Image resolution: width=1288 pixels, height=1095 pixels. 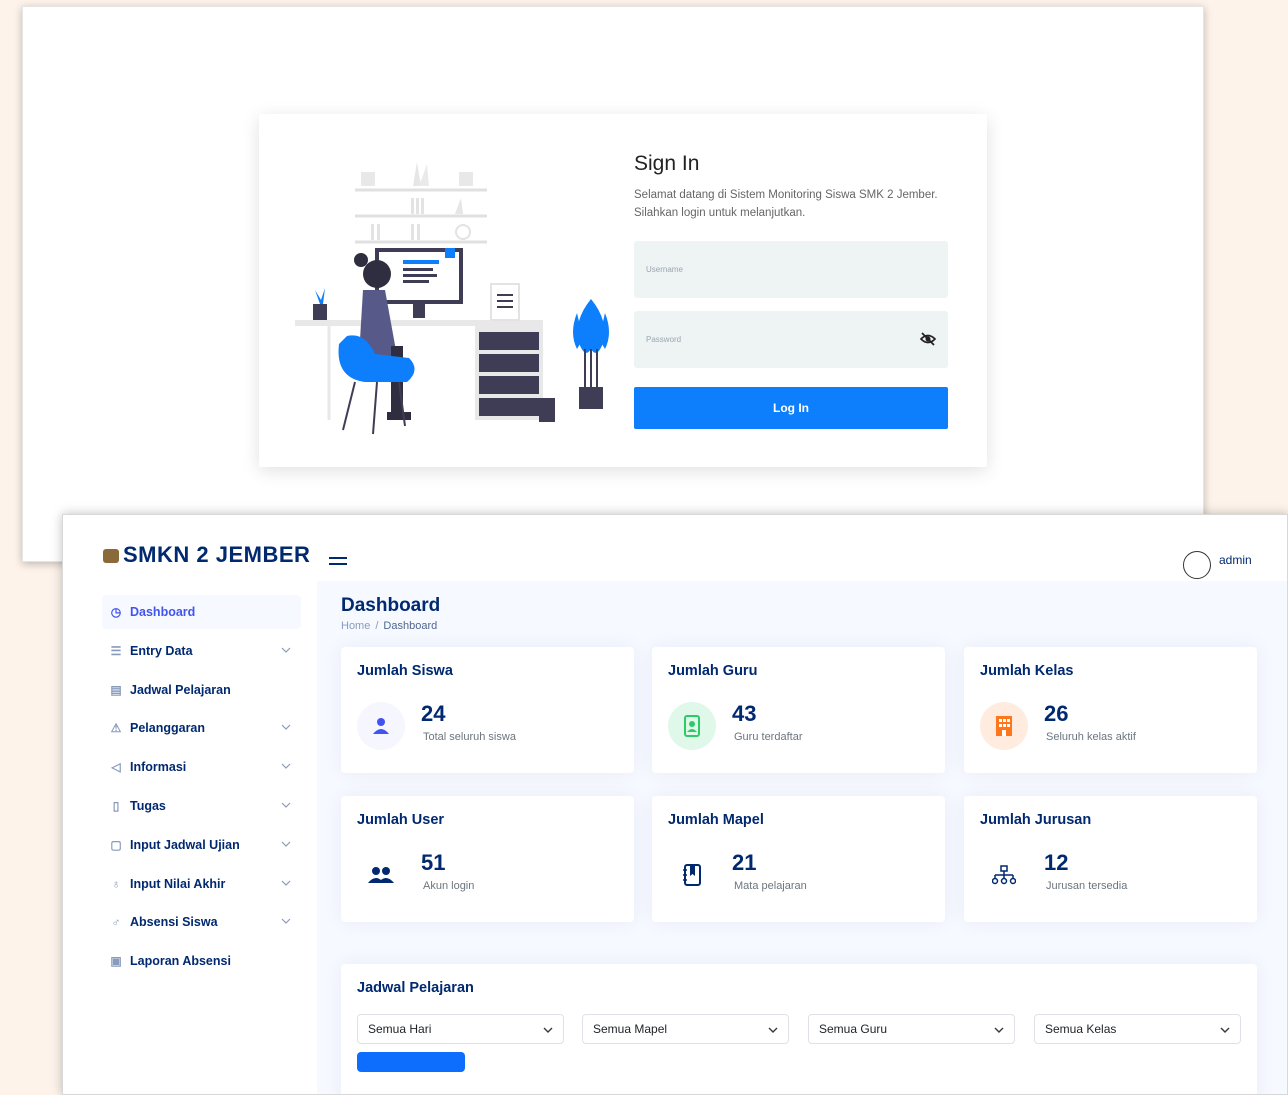 I want to click on stat-value: 51, so click(x=433, y=862).